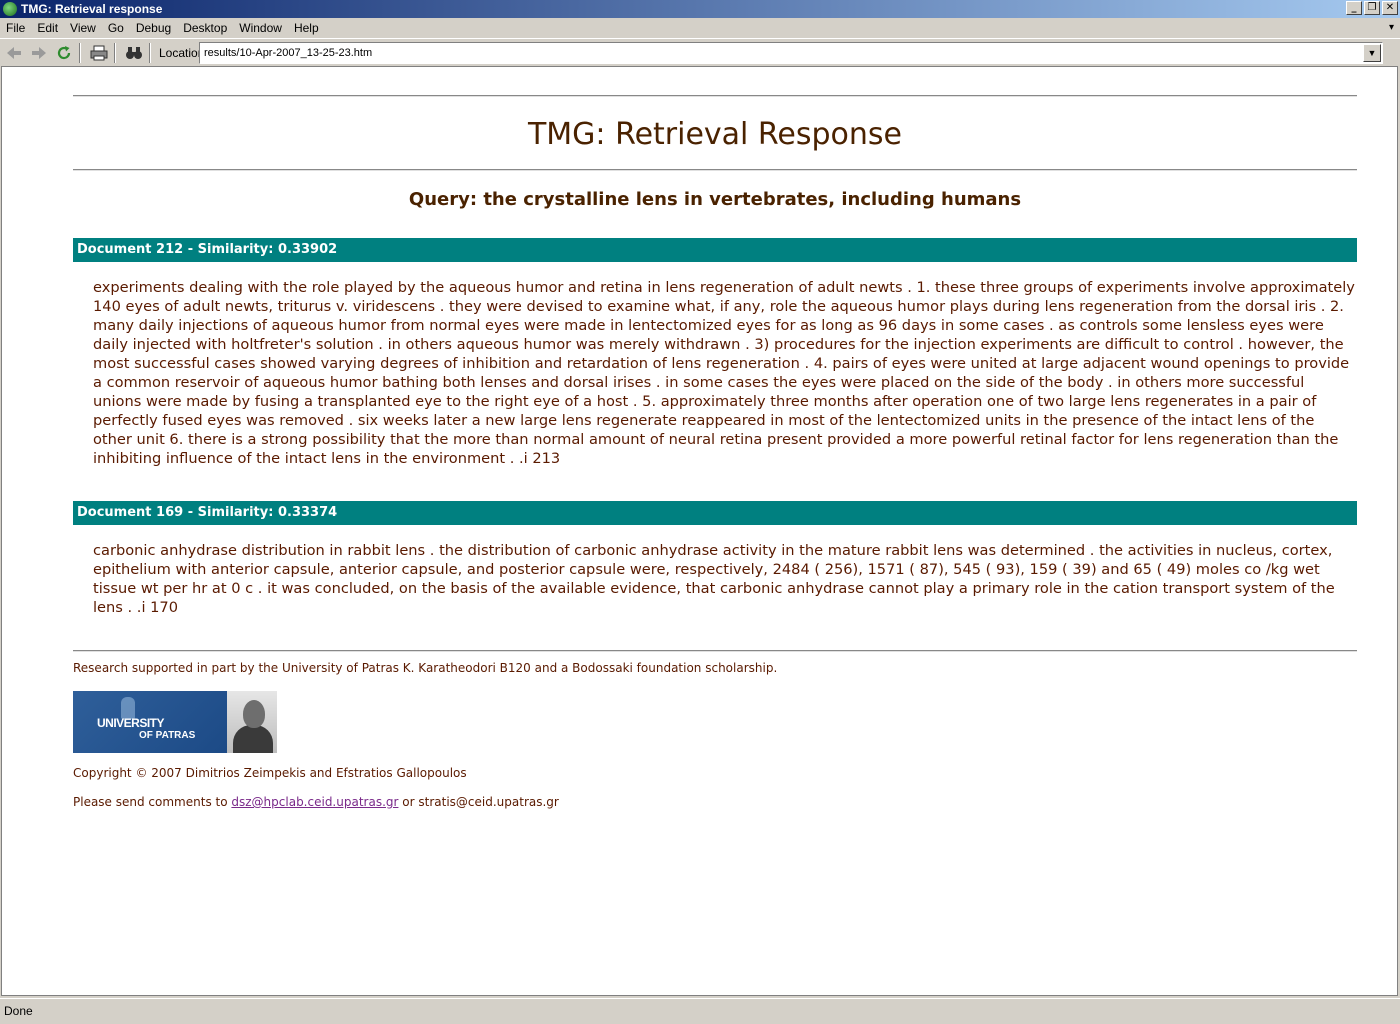 Image resolution: width=1400 pixels, height=1024 pixels. What do you see at coordinates (1372, 53) in the screenshot?
I see `dropdown-arrow-icon: ▼` at bounding box center [1372, 53].